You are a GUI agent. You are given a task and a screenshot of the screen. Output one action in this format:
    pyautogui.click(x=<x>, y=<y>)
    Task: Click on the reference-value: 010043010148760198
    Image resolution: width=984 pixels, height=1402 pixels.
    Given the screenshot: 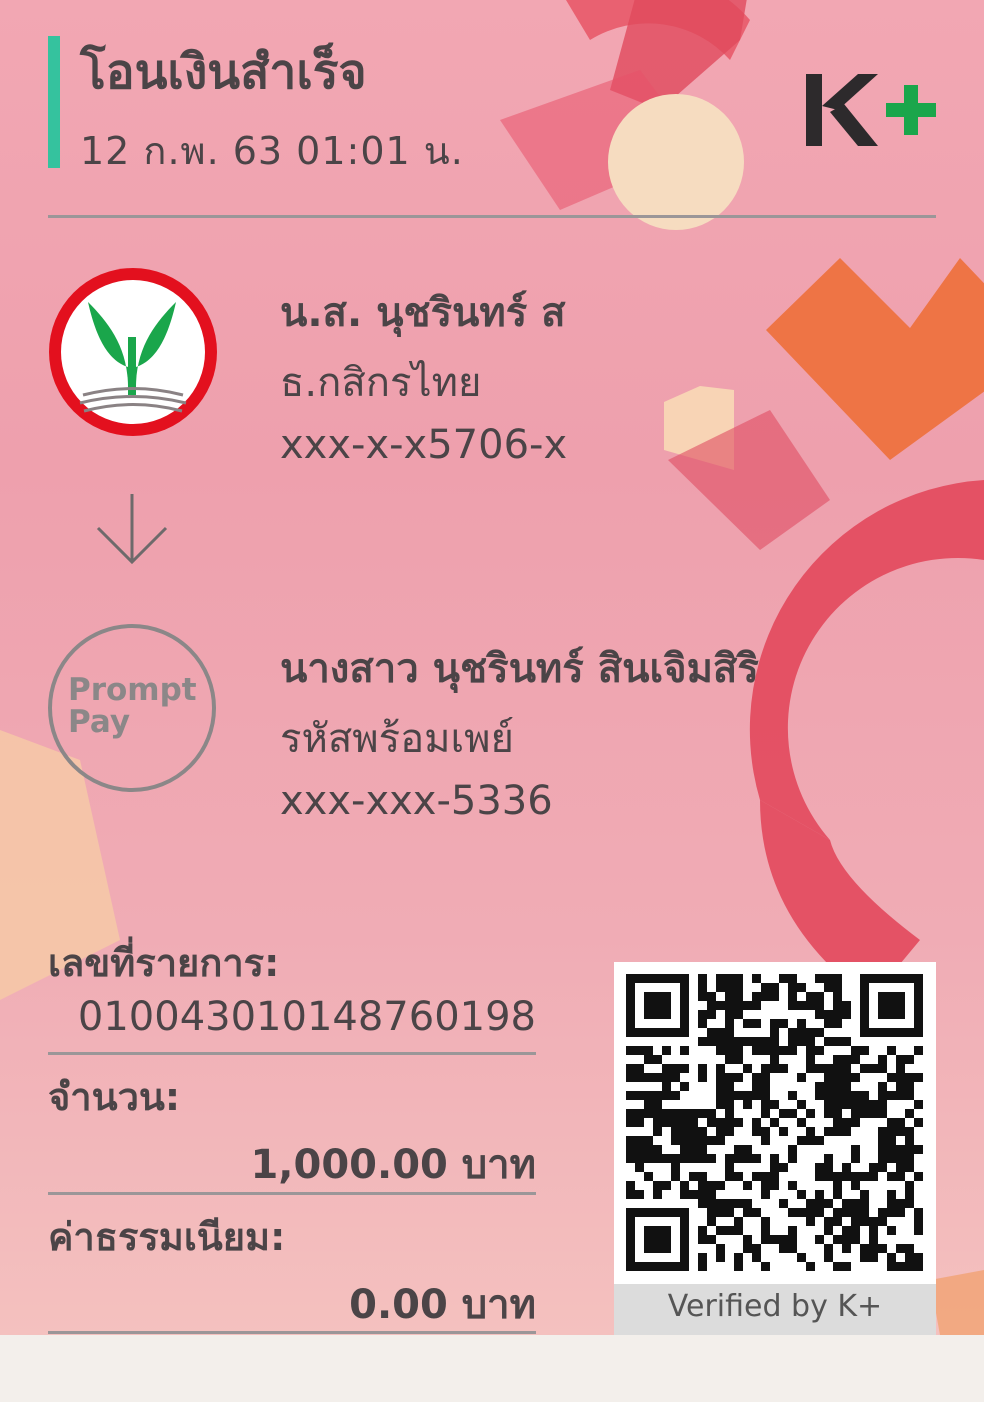 What is the action you would take?
    pyautogui.click(x=306, y=1017)
    